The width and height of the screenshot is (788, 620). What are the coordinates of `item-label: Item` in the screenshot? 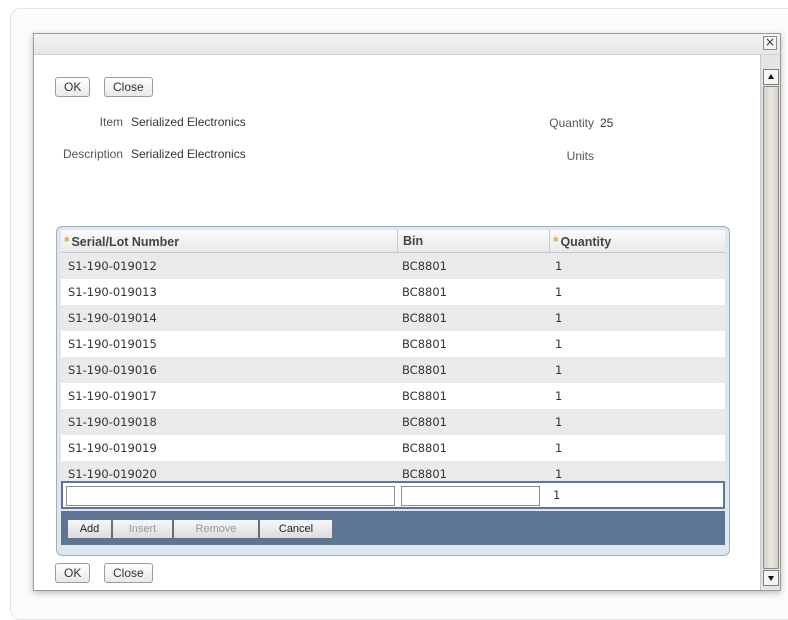 It's located at (111, 122).